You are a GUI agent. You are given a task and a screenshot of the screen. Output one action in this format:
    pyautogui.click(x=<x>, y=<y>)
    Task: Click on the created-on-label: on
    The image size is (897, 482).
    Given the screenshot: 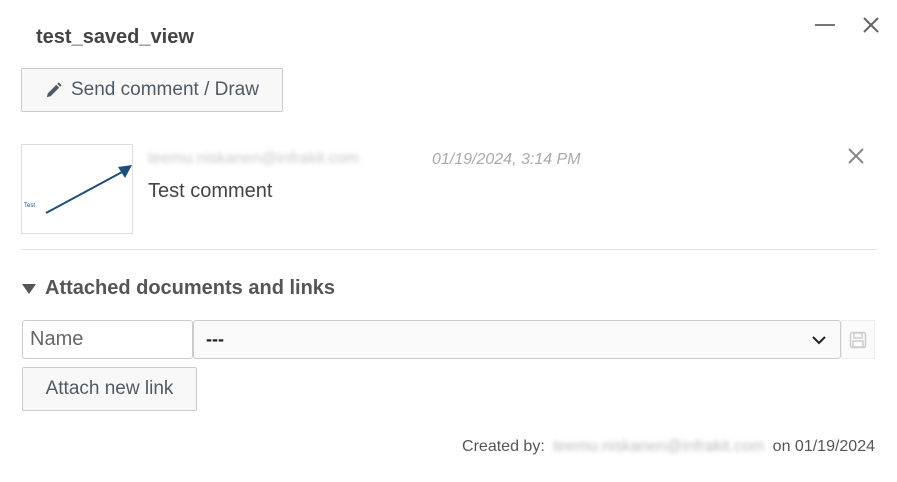 What is the action you would take?
    pyautogui.click(x=781, y=446)
    